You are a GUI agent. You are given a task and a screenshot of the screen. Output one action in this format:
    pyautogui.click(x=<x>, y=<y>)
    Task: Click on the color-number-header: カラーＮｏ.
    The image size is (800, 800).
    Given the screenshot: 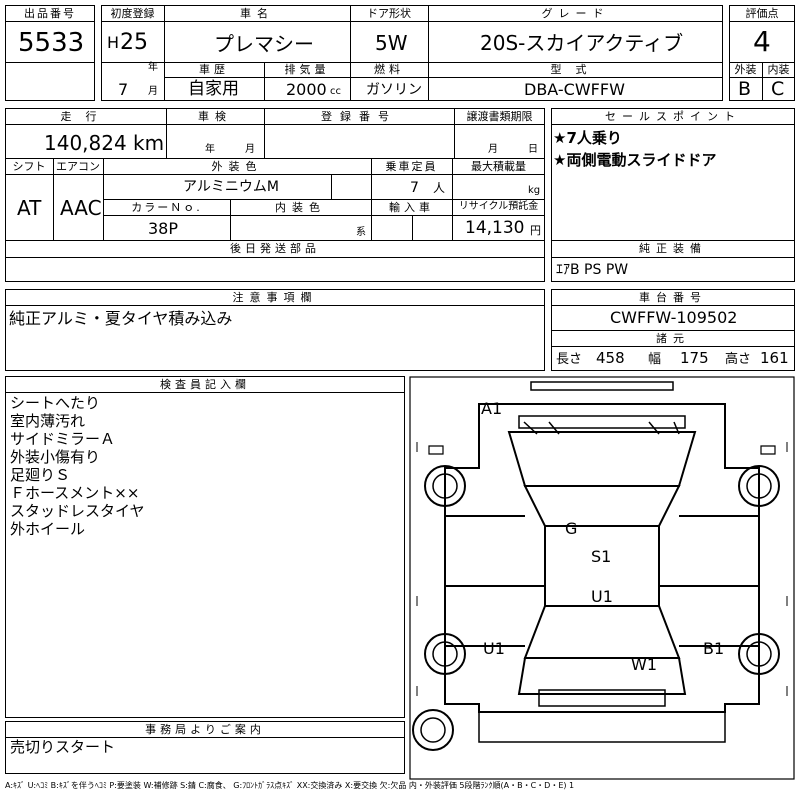 What is the action you would take?
    pyautogui.click(x=166, y=207)
    